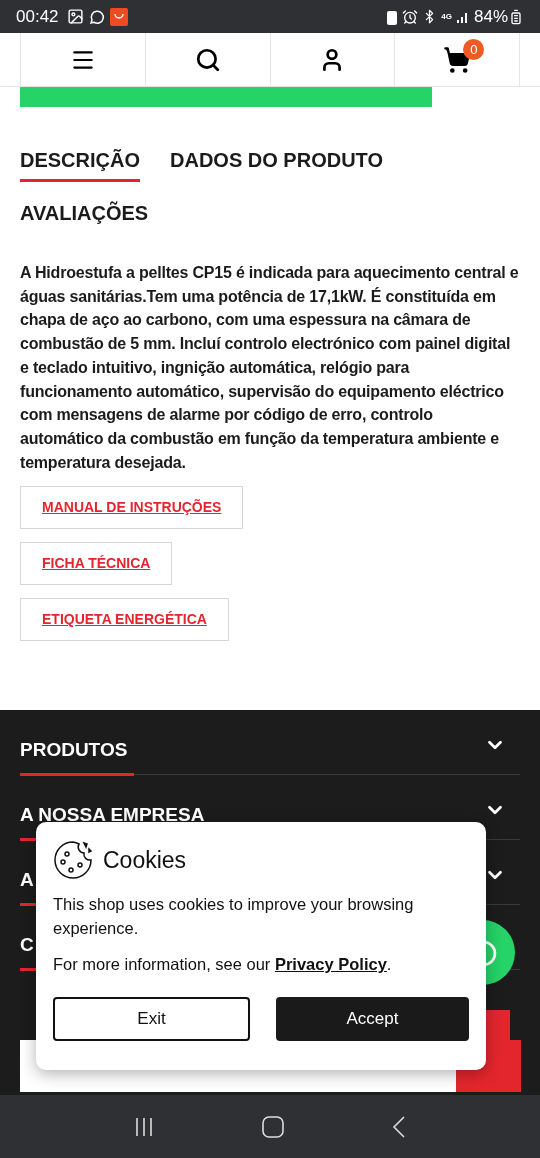  I want to click on cart-icon, so click(457, 59).